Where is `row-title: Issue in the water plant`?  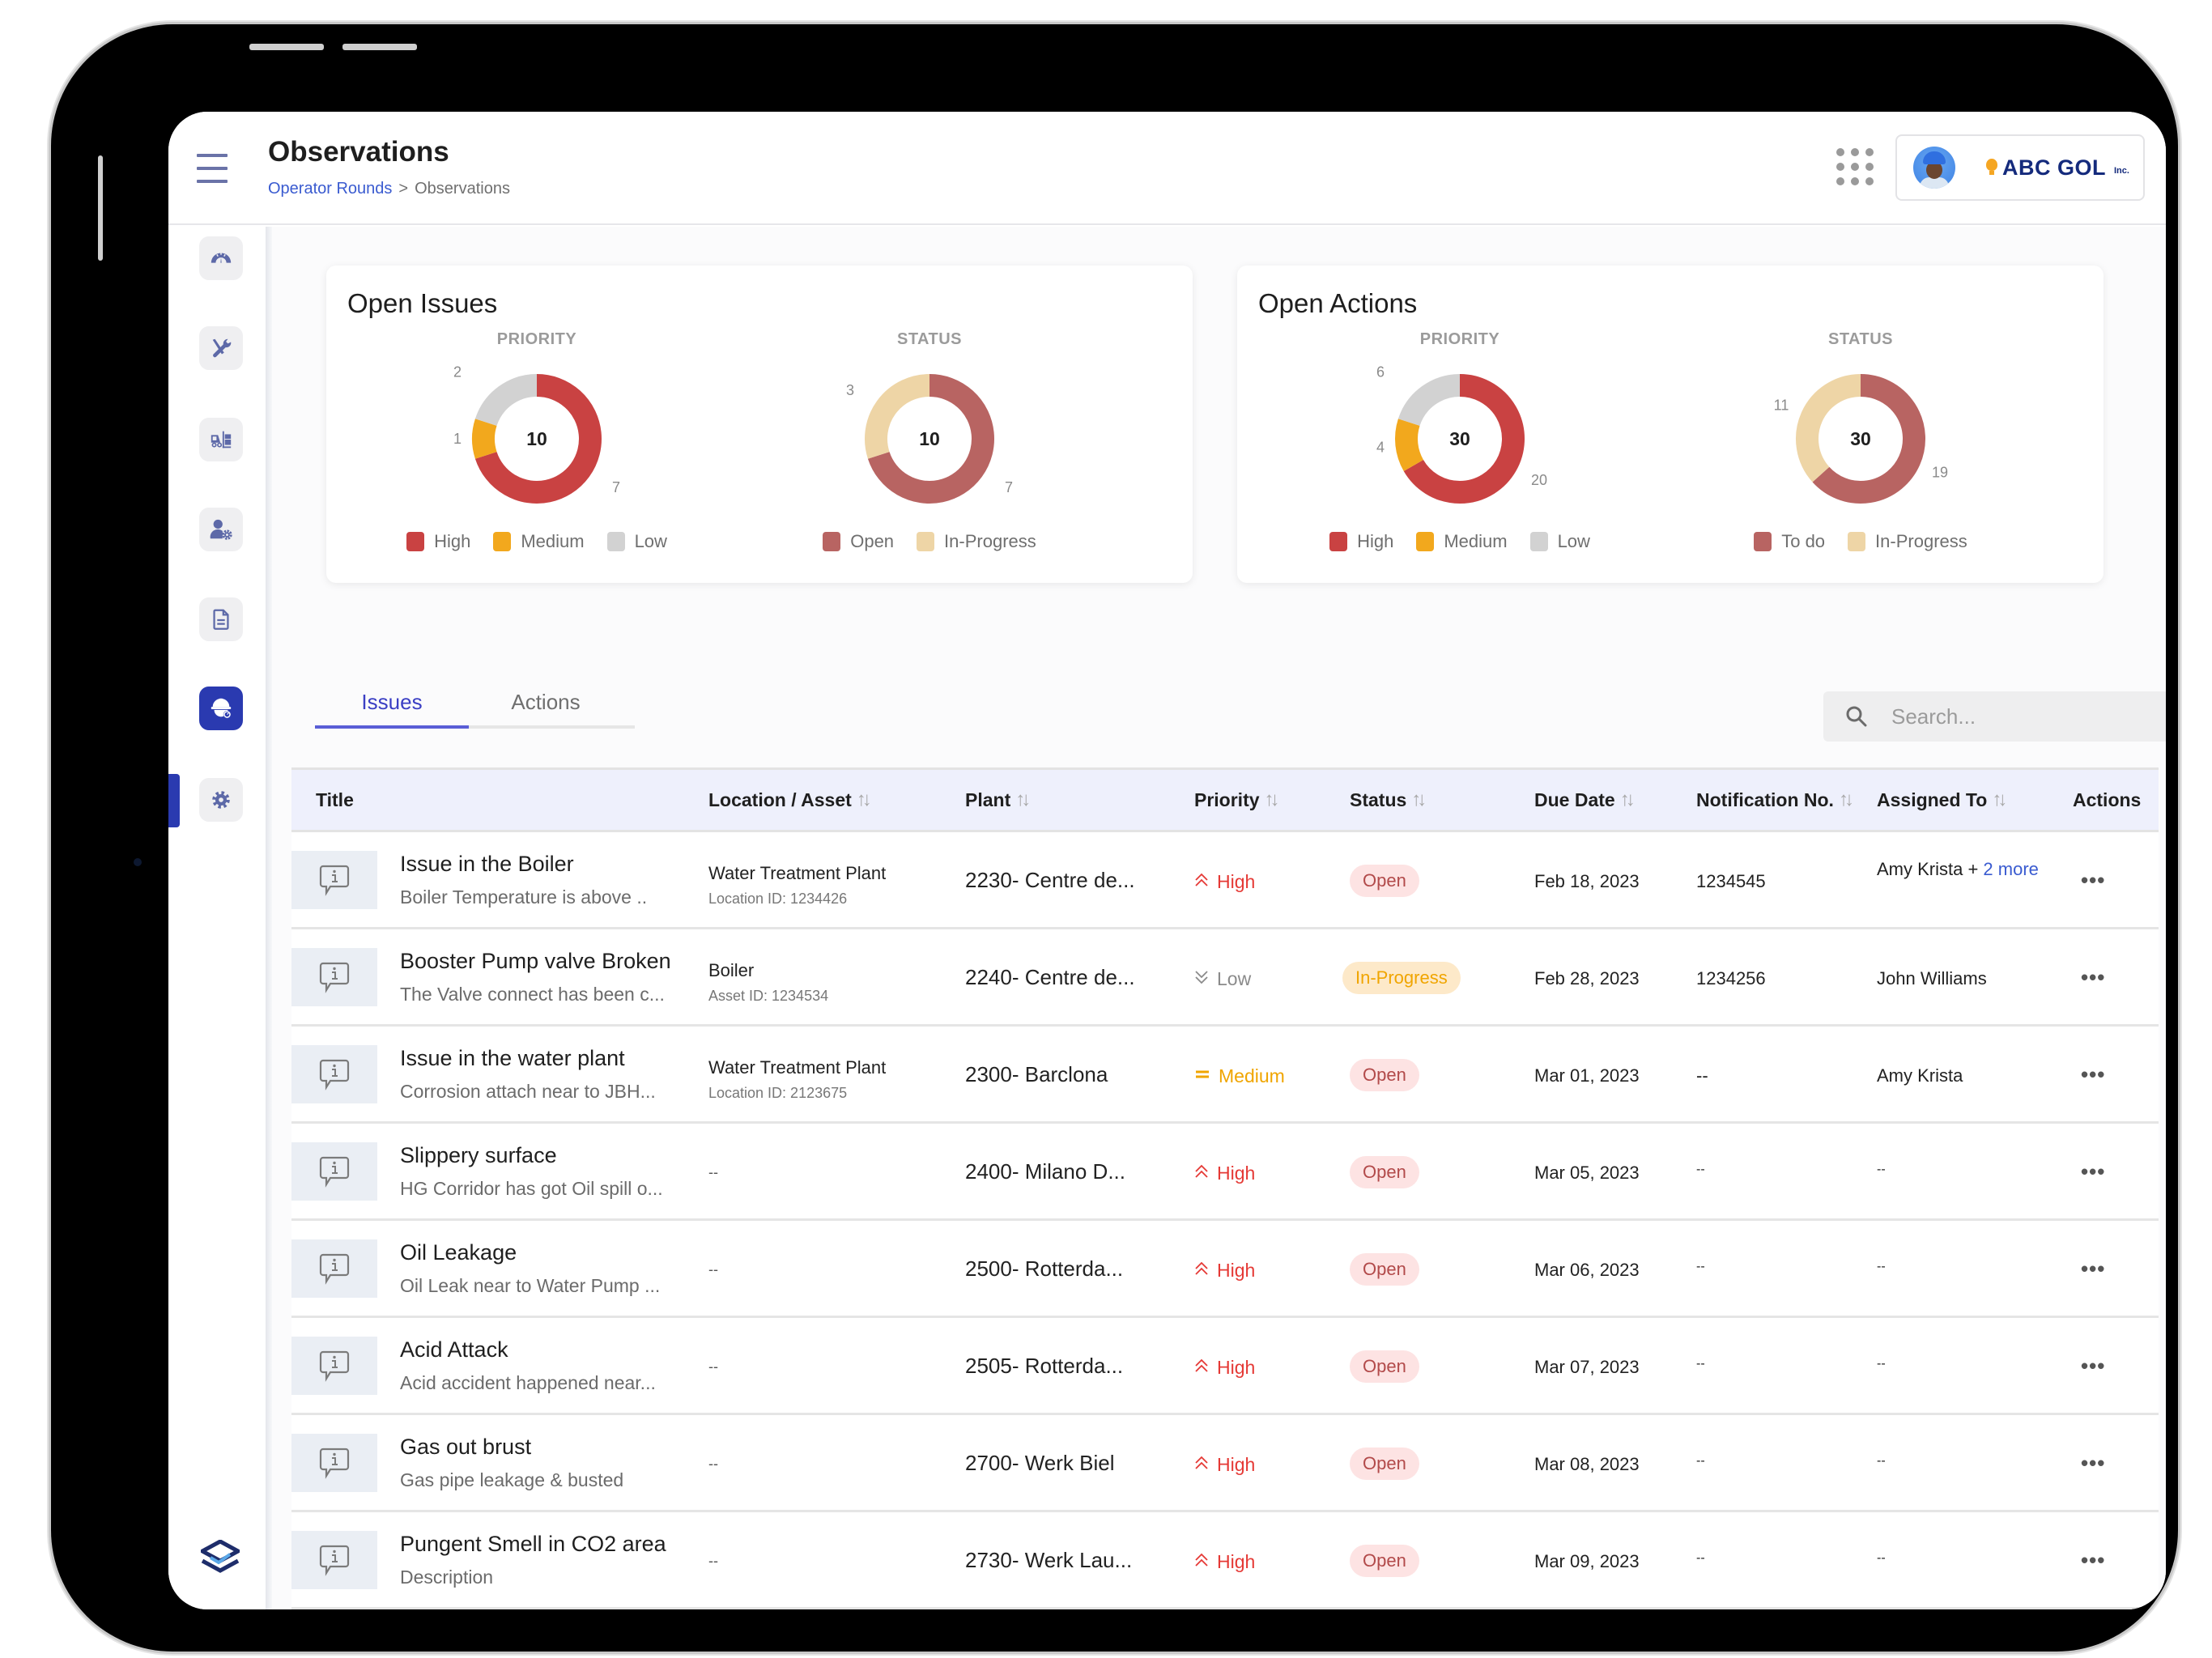 row-title: Issue in the water plant is located at coordinates (513, 1058).